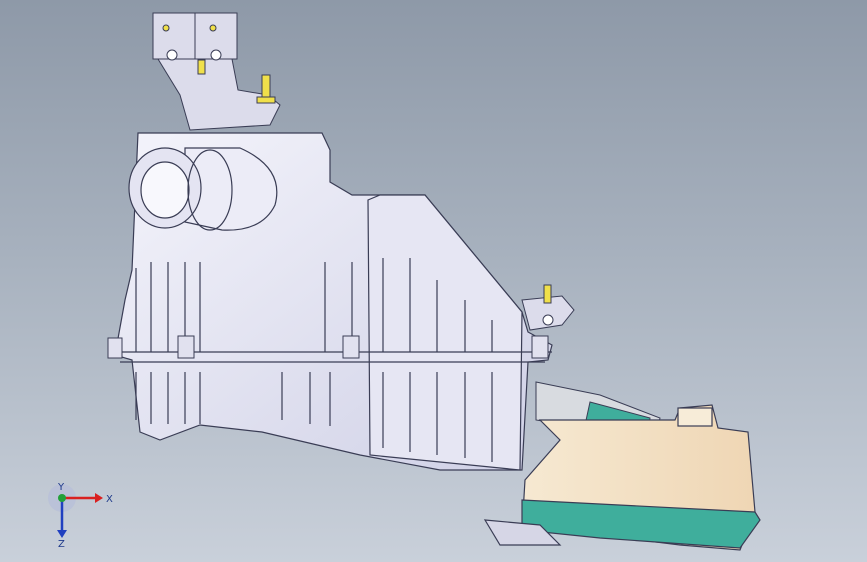 This screenshot has height=562, width=867. What do you see at coordinates (622, 477) in the screenshot?
I see `resonator-duct` at bounding box center [622, 477].